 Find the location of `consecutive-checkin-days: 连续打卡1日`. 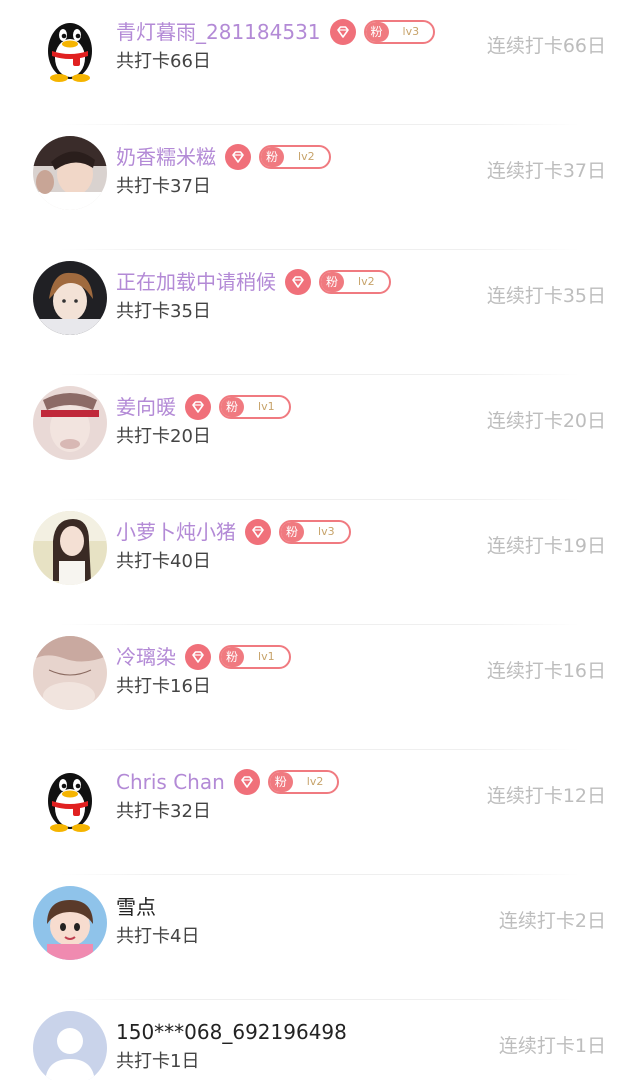

consecutive-checkin-days: 连续打卡1日 is located at coordinates (552, 1046).